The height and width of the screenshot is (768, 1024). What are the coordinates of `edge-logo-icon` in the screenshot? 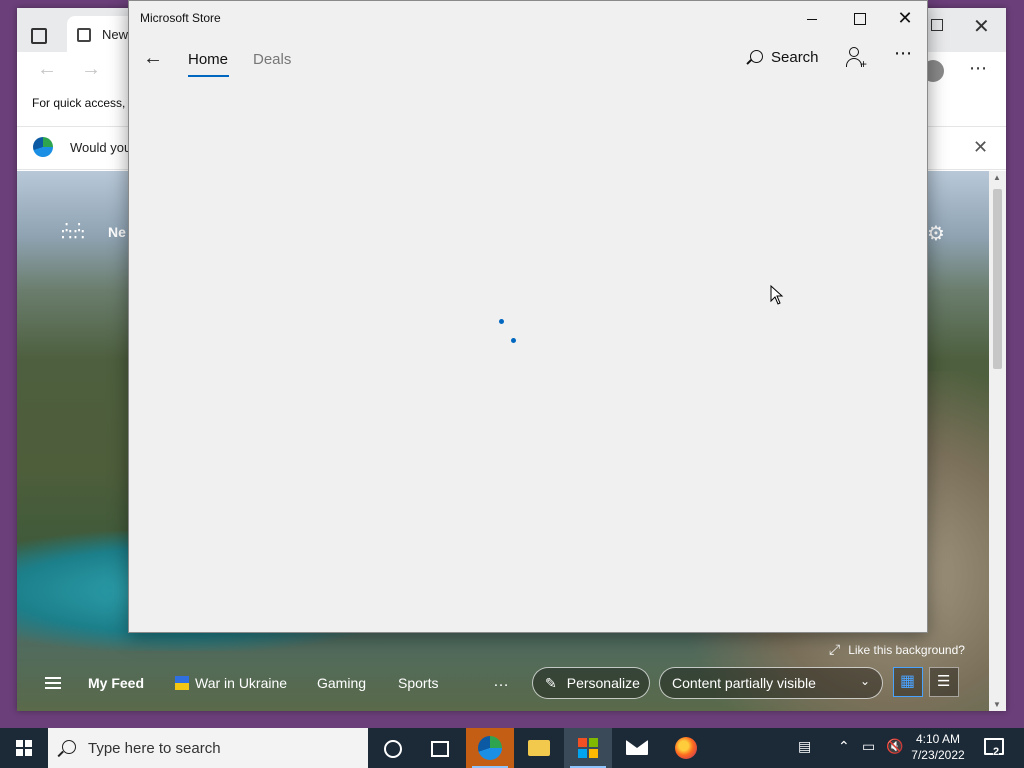 It's located at (43, 147).